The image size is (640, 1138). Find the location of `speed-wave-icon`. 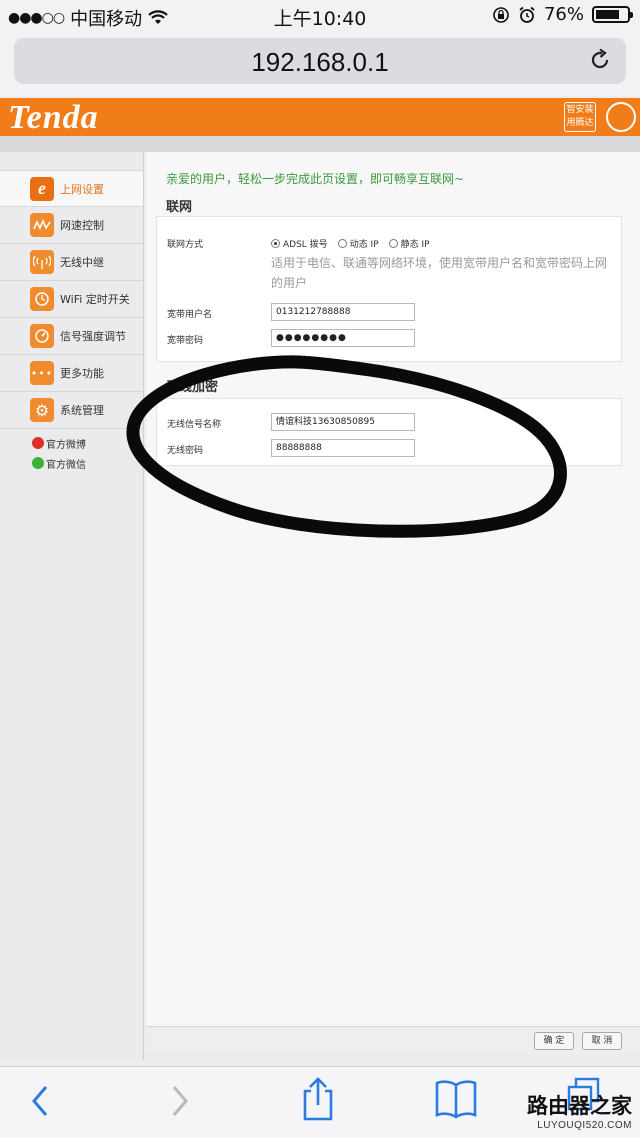

speed-wave-icon is located at coordinates (42, 225).